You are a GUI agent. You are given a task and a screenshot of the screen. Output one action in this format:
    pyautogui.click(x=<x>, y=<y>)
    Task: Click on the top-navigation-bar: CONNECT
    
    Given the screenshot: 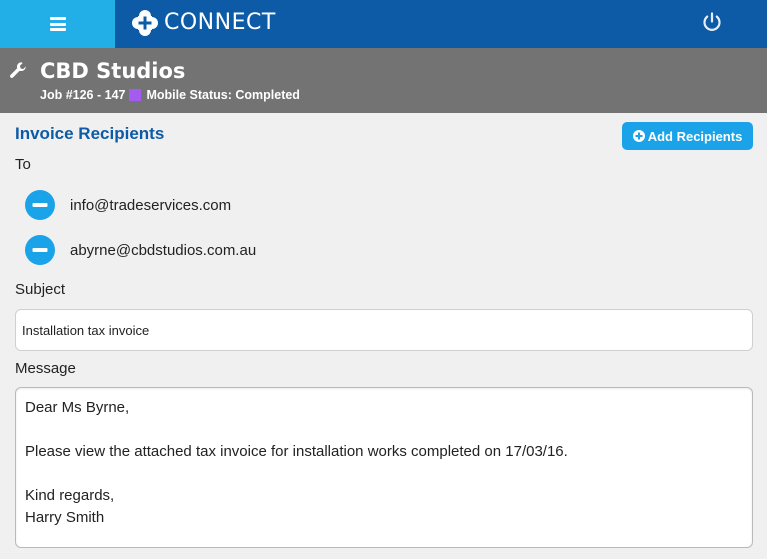 What is the action you would take?
    pyautogui.click(x=383, y=24)
    